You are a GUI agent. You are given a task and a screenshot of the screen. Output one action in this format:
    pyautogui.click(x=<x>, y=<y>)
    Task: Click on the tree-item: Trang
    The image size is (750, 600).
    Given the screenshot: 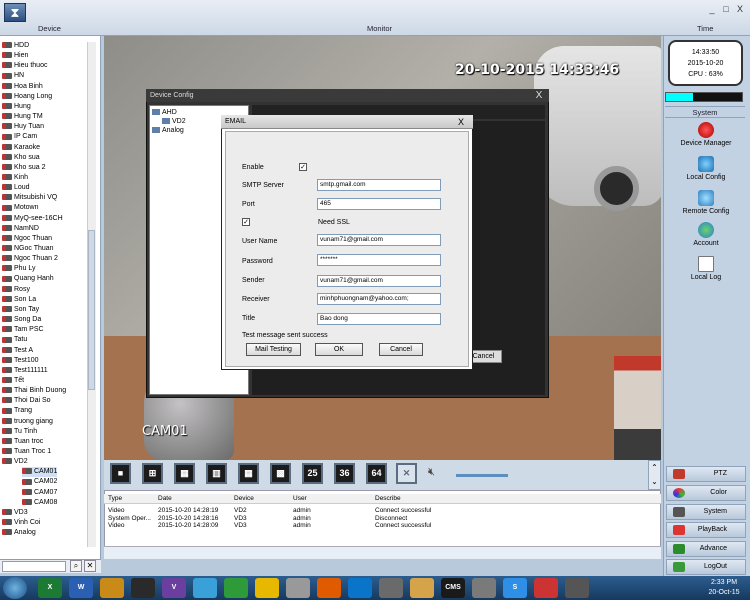 What is the action you would take?
    pyautogui.click(x=17, y=410)
    